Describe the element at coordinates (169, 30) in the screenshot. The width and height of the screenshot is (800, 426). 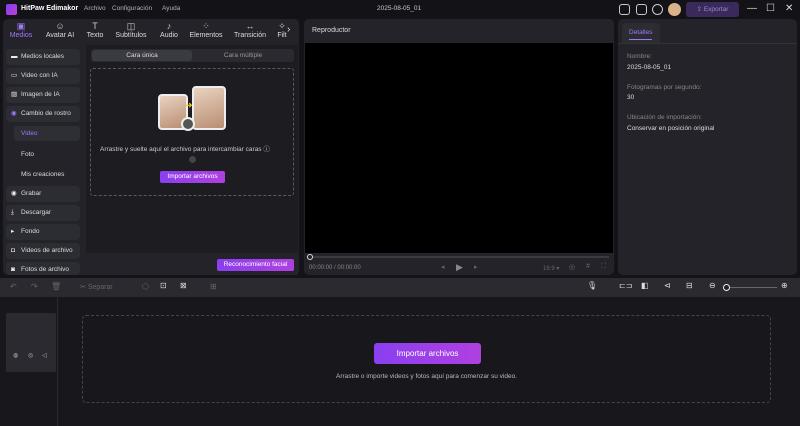
I see `tab-audio: ♪ Audio` at that location.